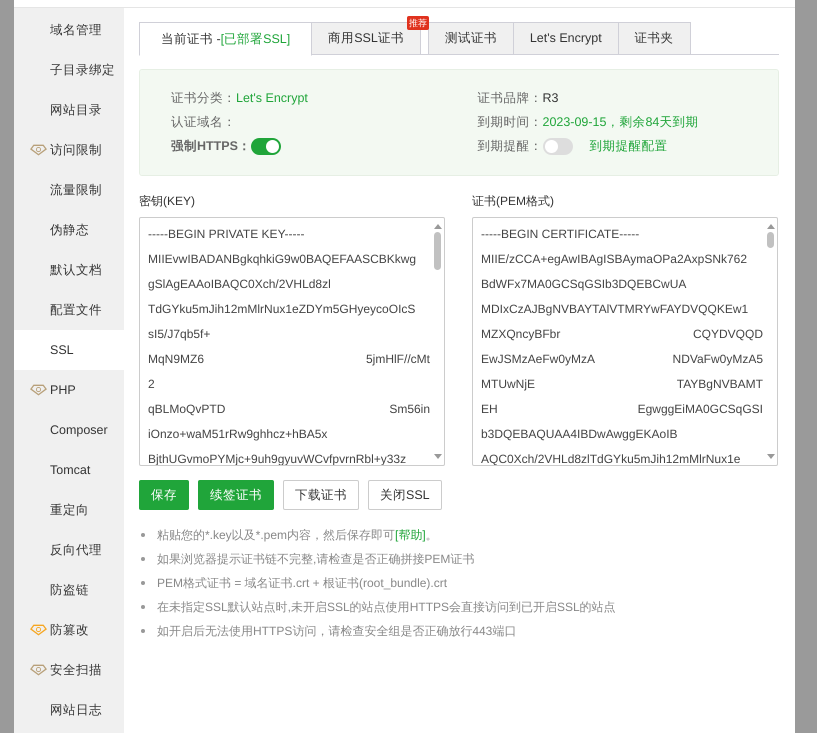 The image size is (817, 733). What do you see at coordinates (69, 510) in the screenshot?
I see `sidebar-item: 重定向` at bounding box center [69, 510].